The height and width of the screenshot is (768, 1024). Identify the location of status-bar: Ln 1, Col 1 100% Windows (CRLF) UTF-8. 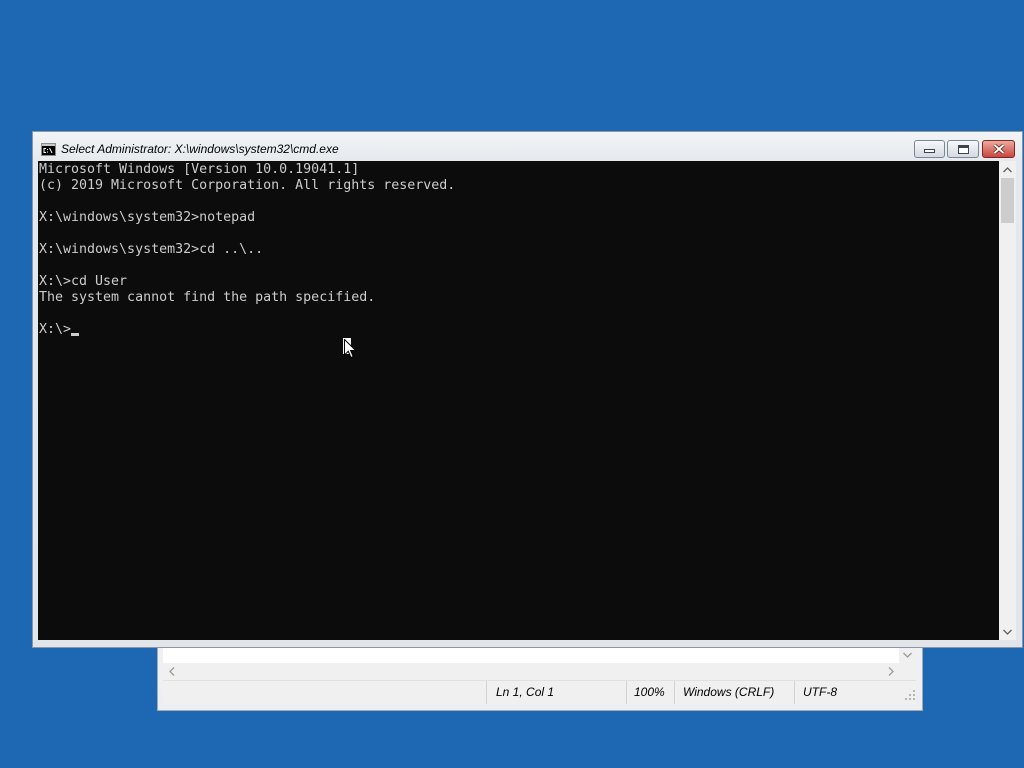
(539, 692).